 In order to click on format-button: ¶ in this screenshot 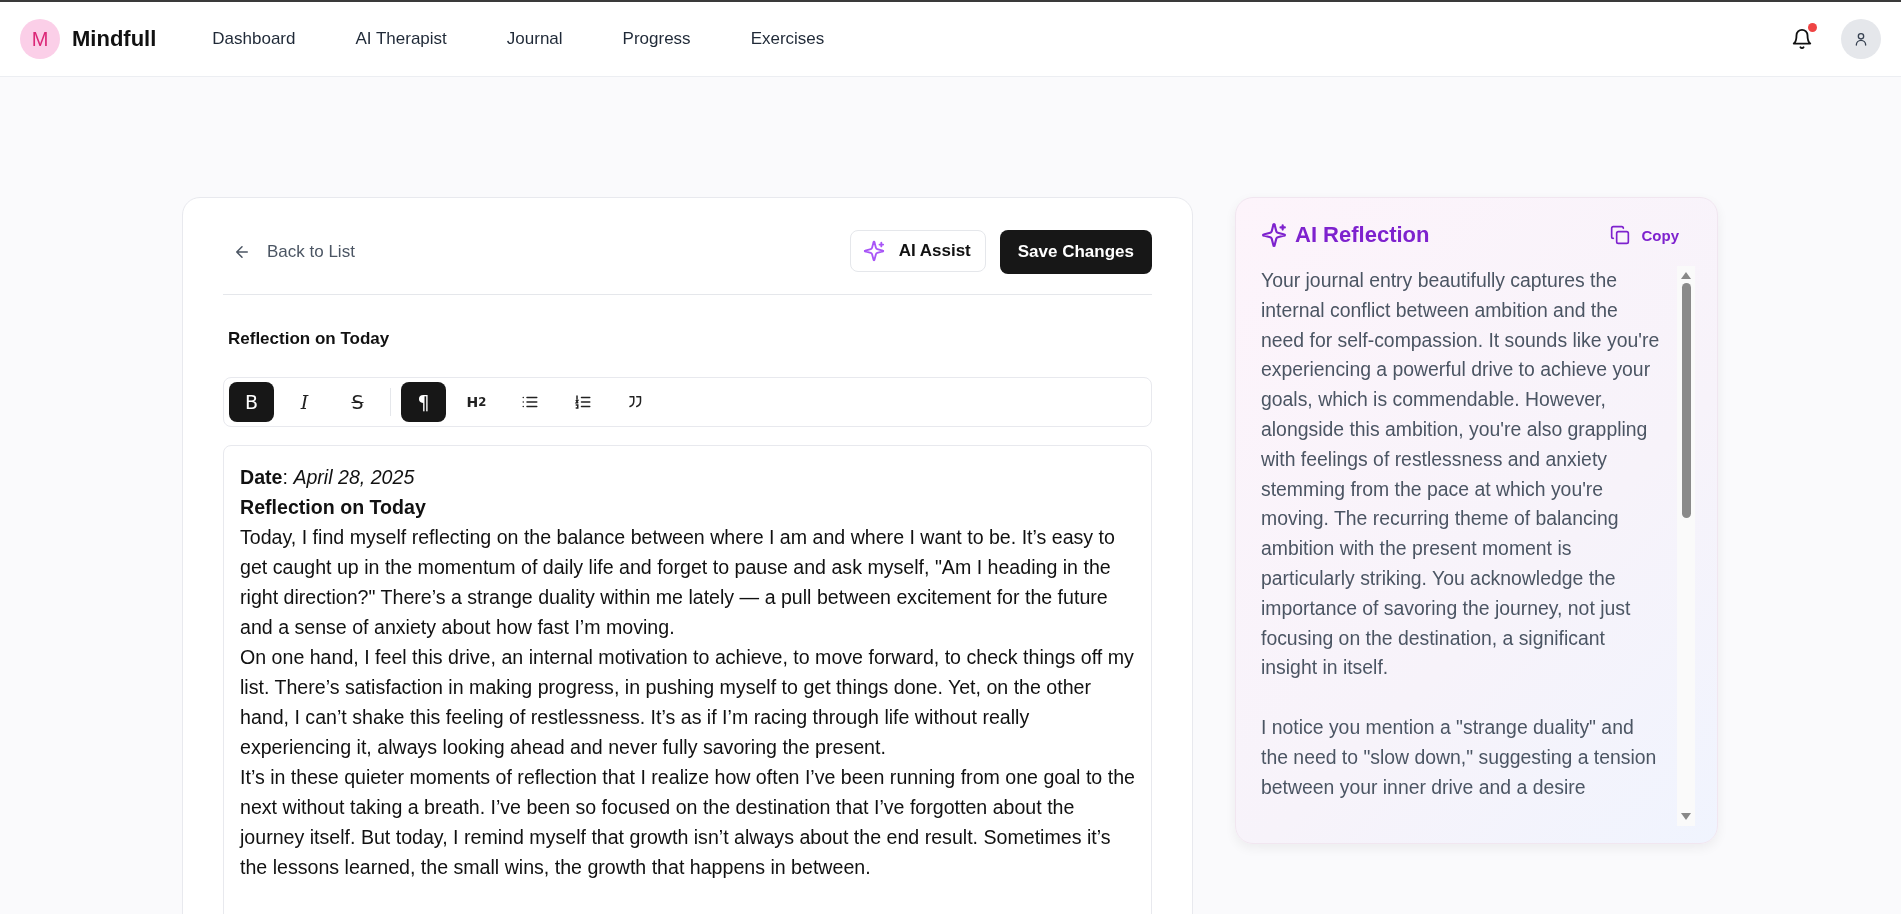, I will do `click(423, 402)`.